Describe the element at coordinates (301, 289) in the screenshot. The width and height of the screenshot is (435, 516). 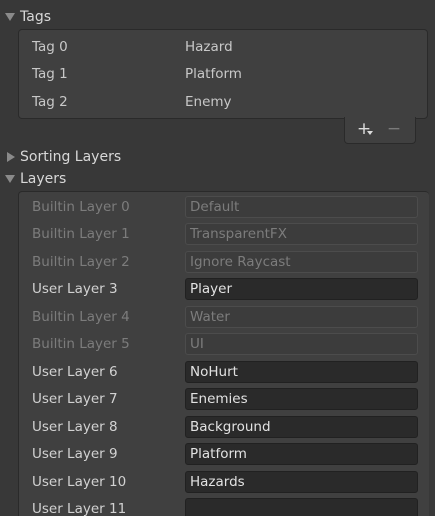
I see `layer-name-field: Player` at that location.